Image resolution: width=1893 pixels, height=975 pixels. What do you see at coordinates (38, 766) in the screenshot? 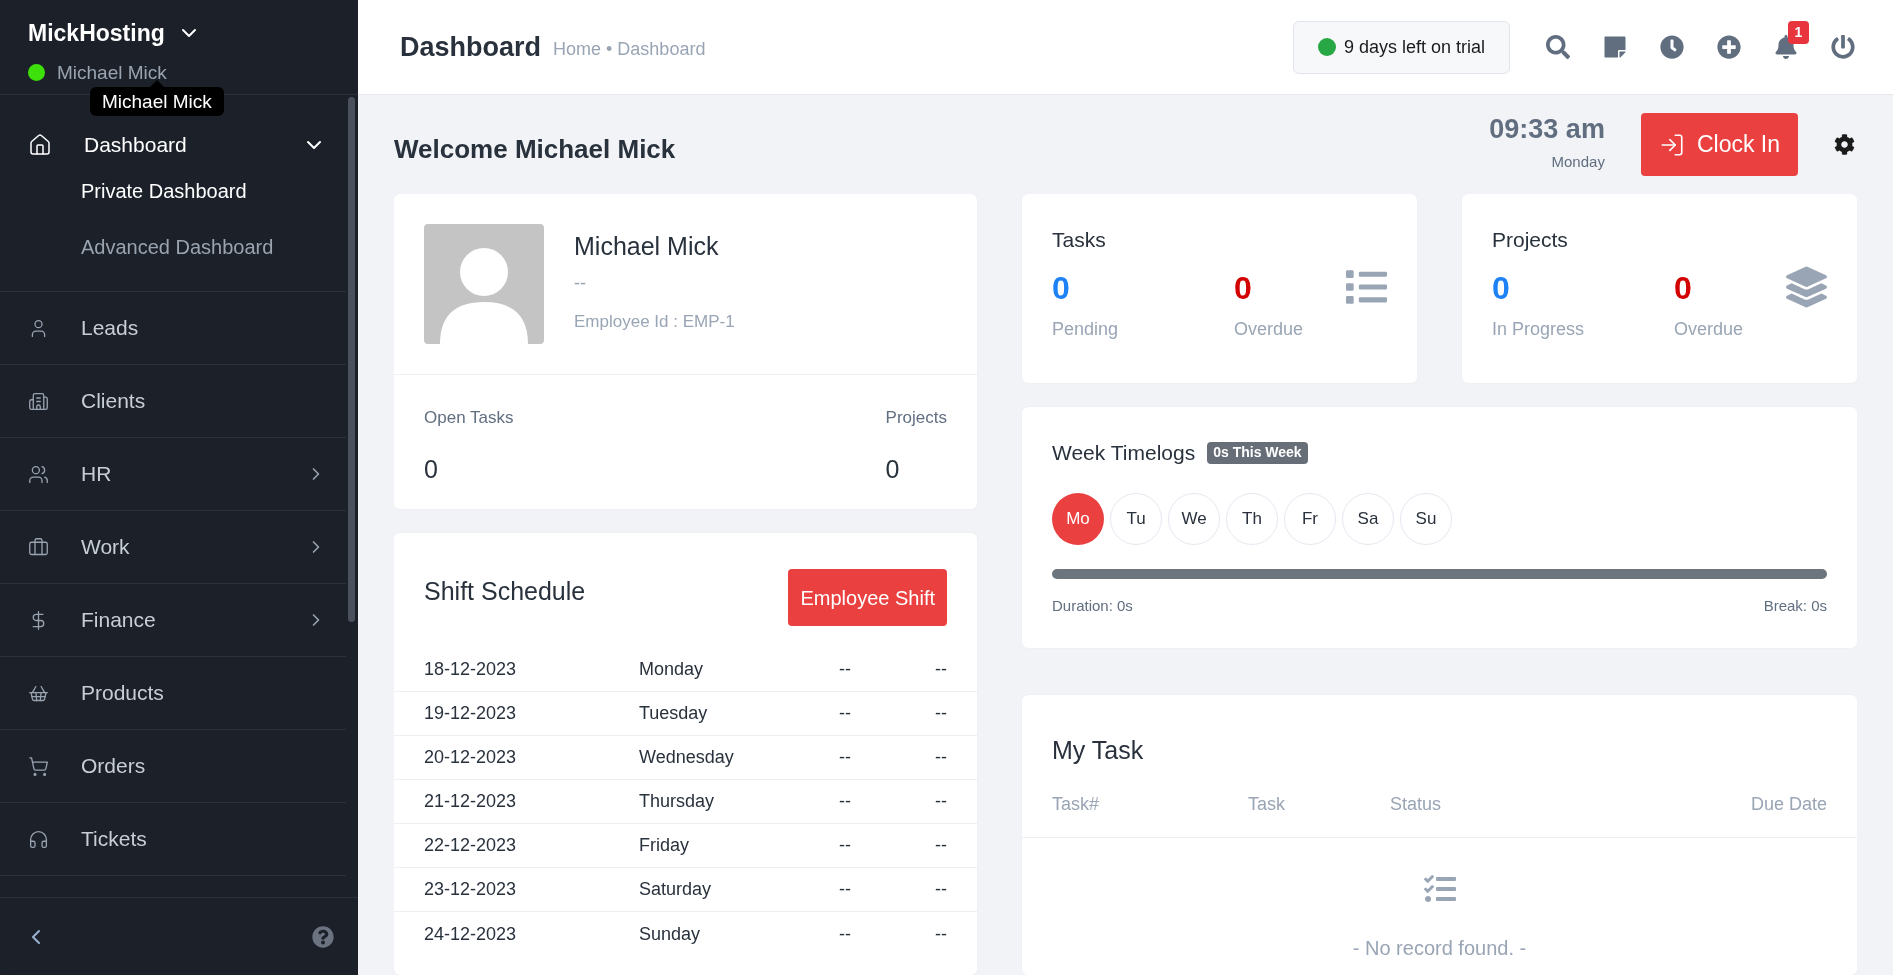
I see `cart-icon` at bounding box center [38, 766].